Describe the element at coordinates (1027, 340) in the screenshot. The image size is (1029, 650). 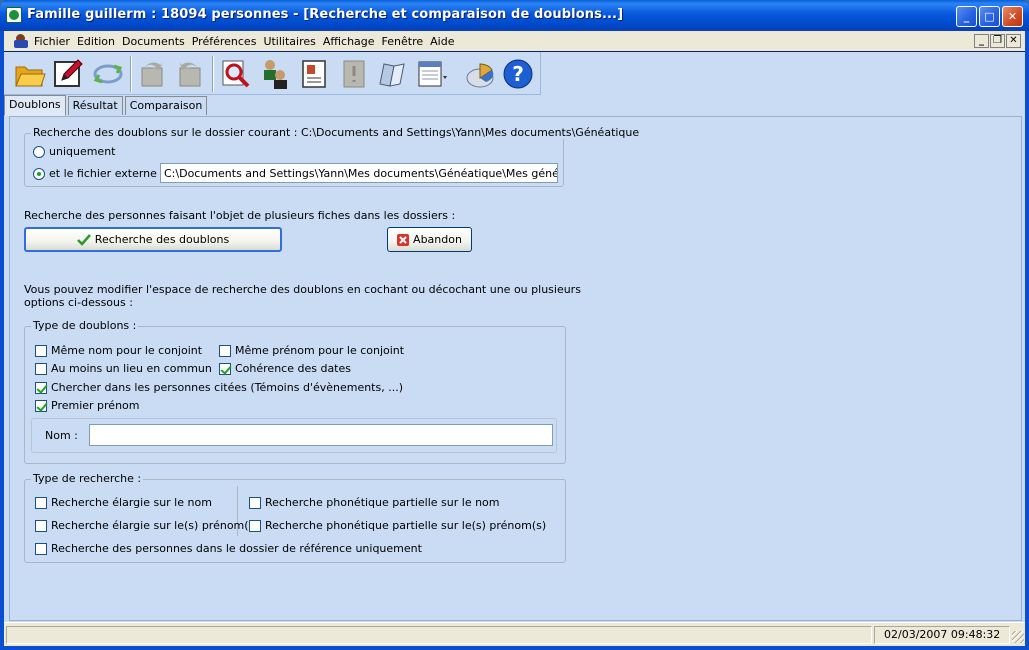
I see `window-frame-right` at that location.